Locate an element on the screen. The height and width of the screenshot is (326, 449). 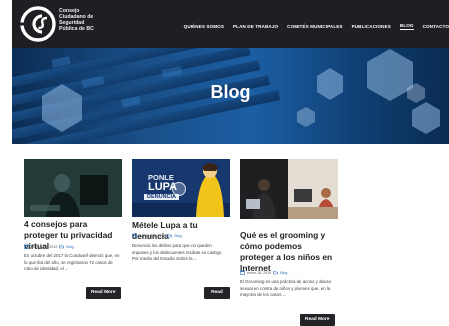
nav-blog: BLOG is located at coordinates (406, 26).